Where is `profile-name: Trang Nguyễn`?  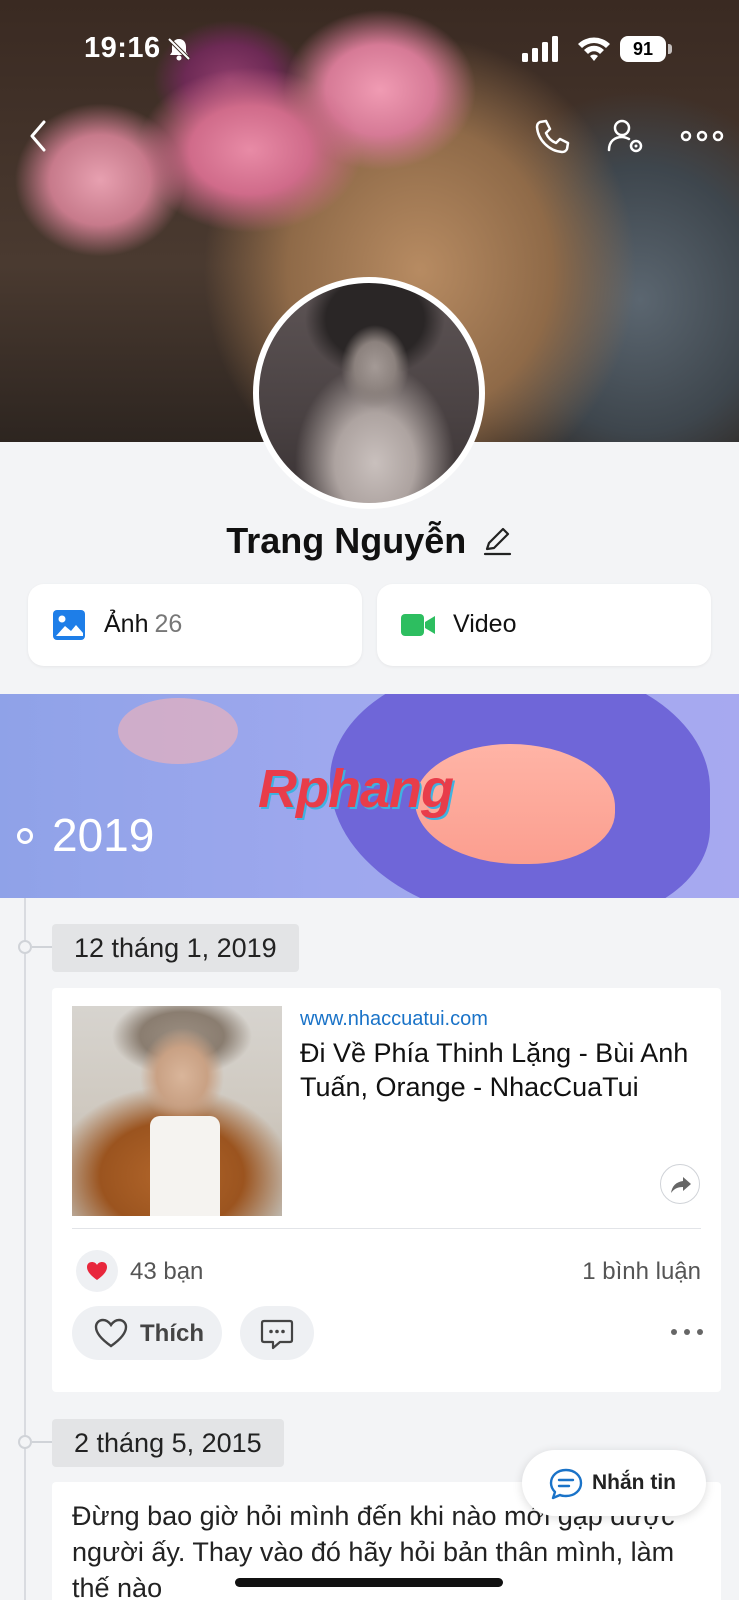
profile-name: Trang Nguyễn is located at coordinates (346, 540).